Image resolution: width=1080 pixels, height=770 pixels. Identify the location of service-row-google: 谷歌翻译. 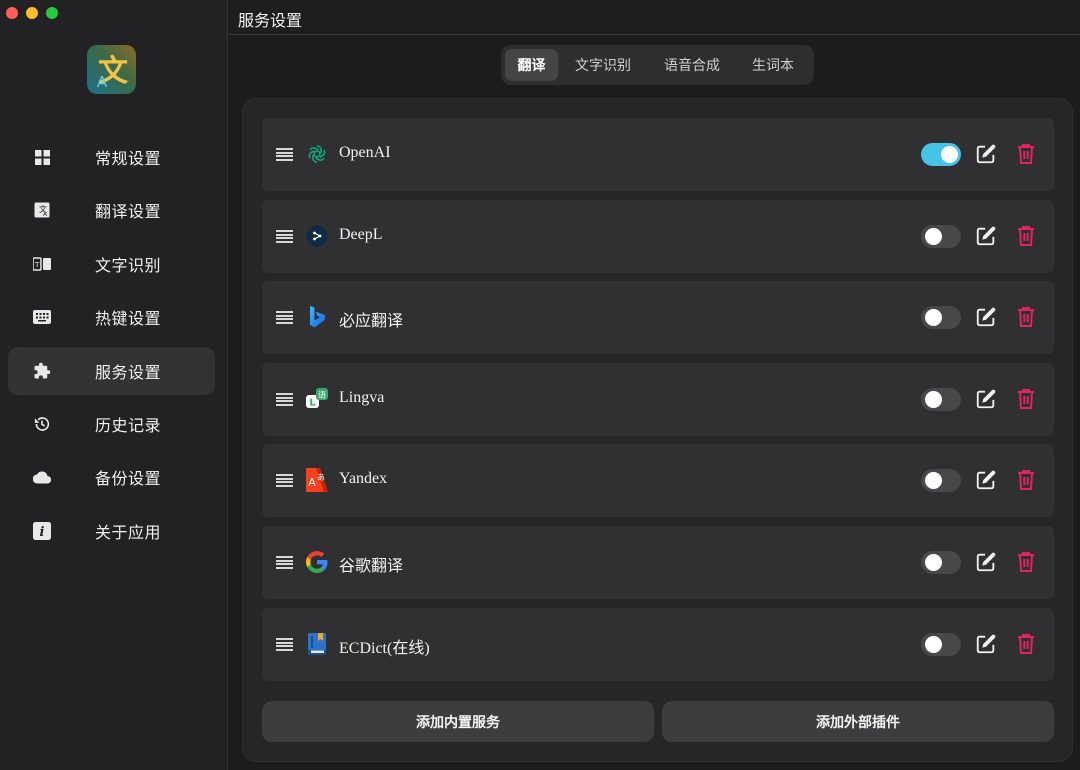
(658, 562).